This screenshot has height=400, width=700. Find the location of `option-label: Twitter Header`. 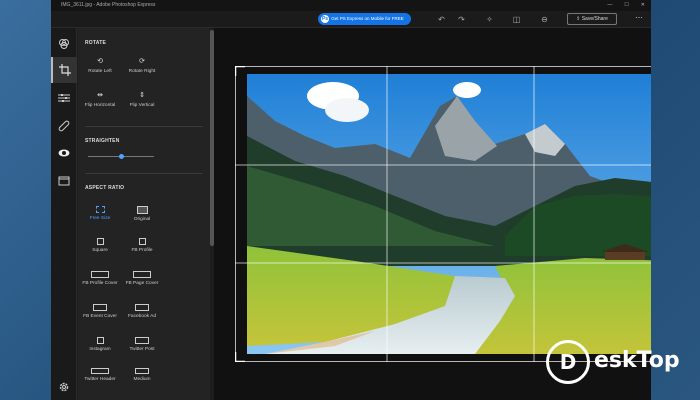

option-label: Twitter Header is located at coordinates (100, 379).